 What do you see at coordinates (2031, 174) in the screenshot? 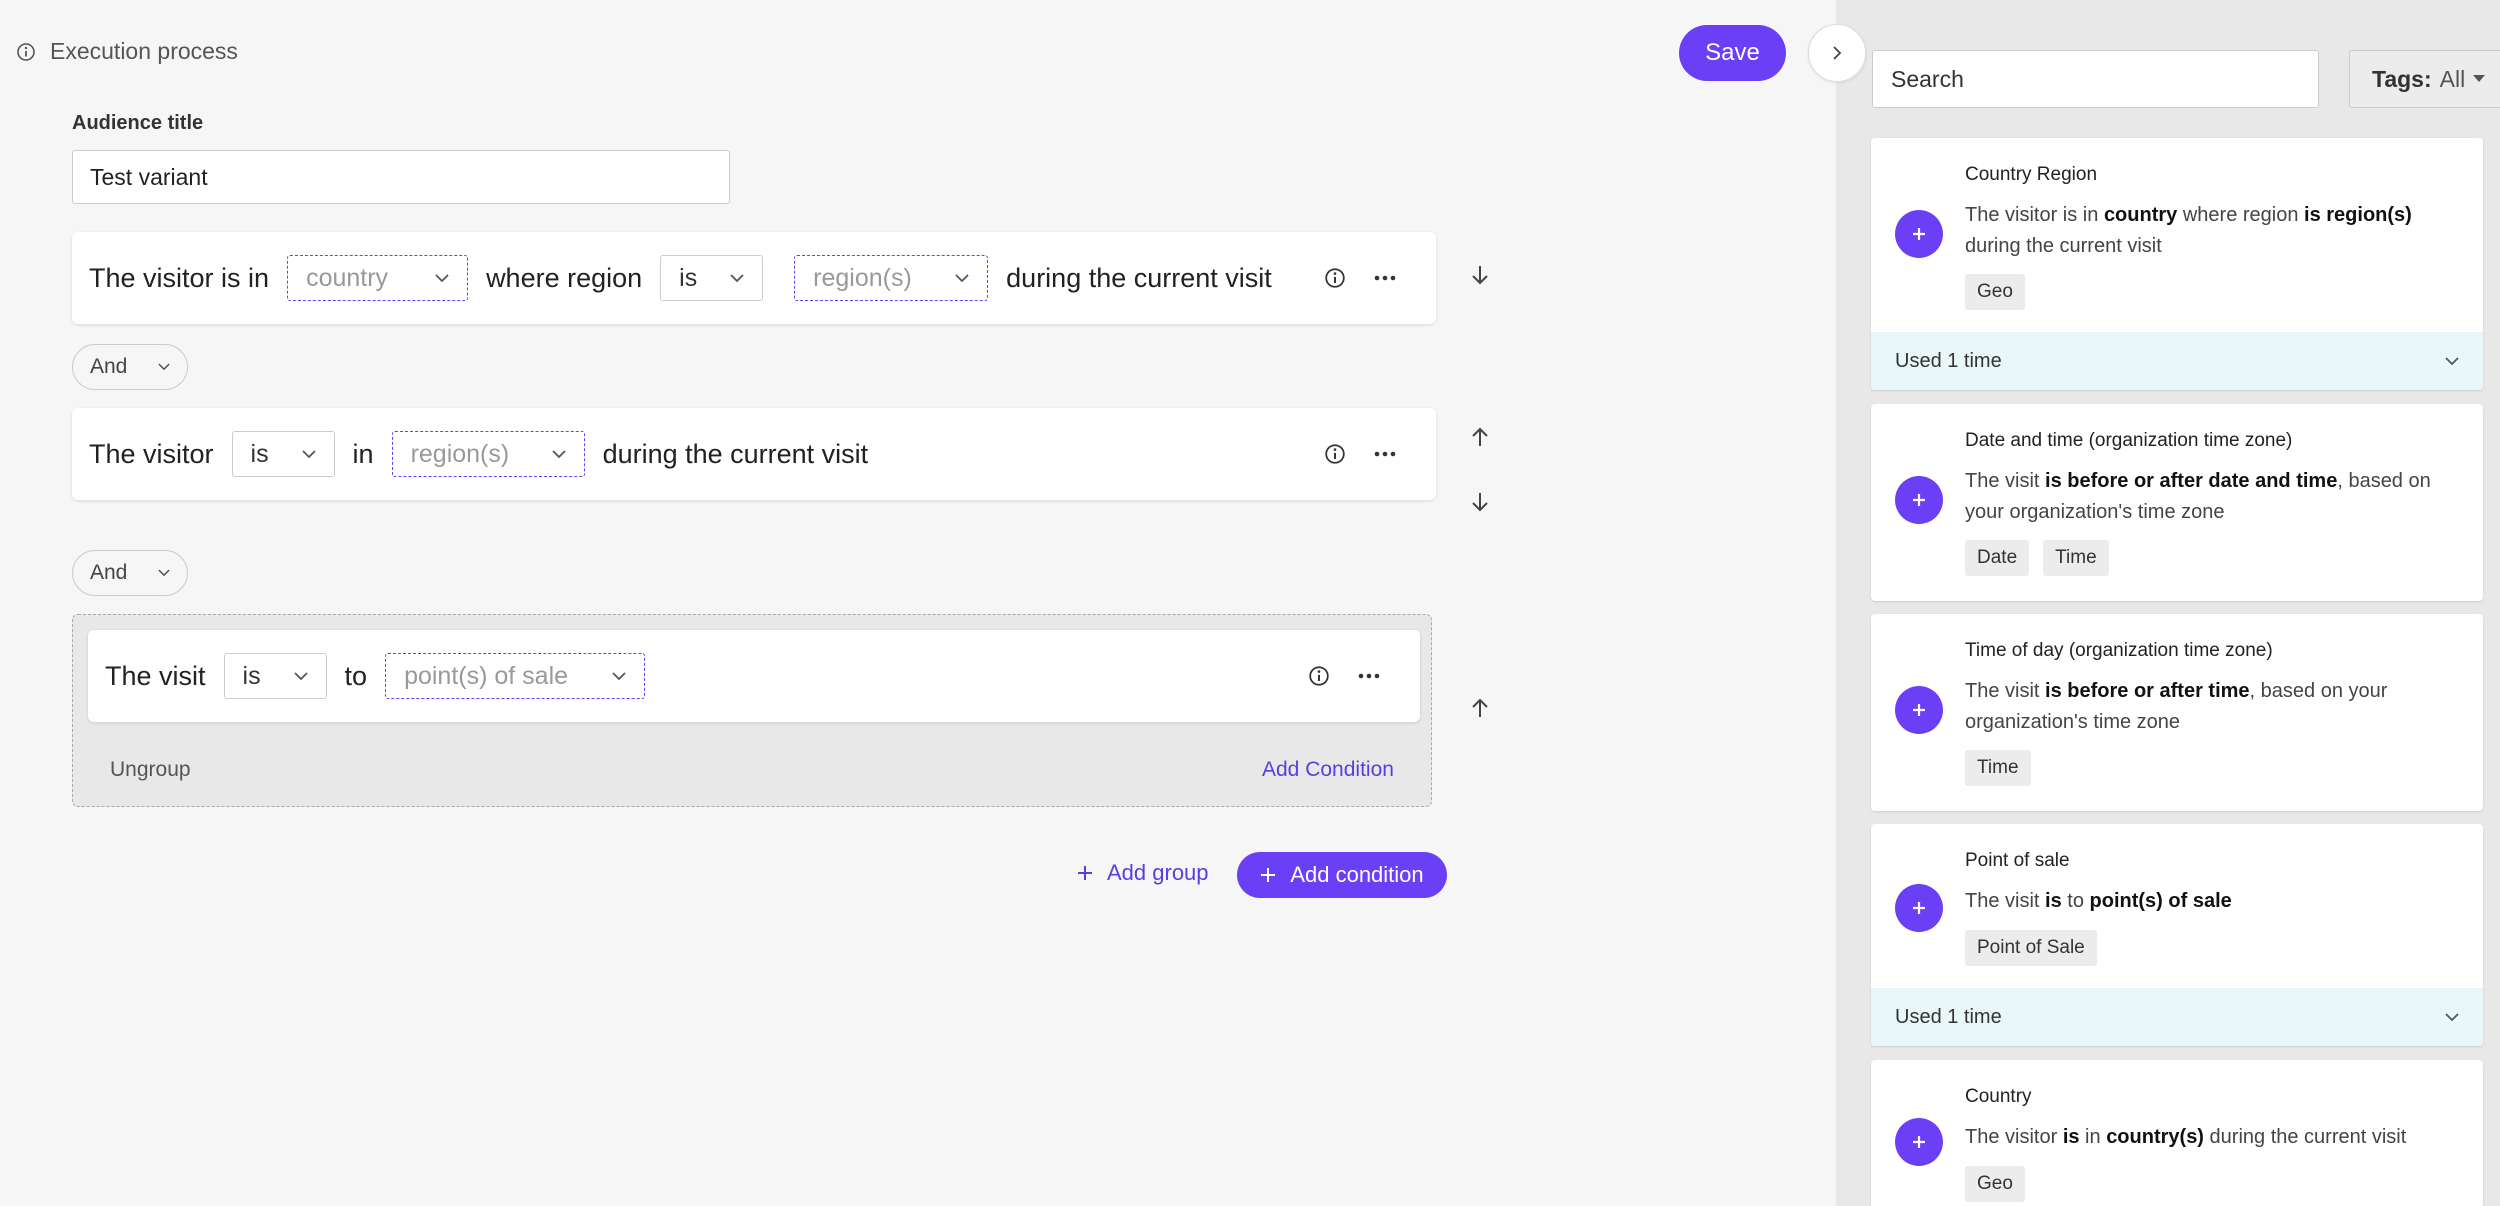
I see `template-title: Country Region` at bounding box center [2031, 174].